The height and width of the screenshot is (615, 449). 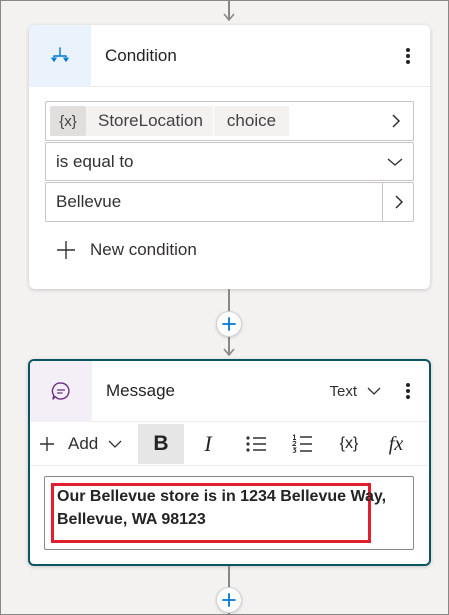 I want to click on condition-variable-field: {x} StoreLocation choice, so click(x=229, y=121).